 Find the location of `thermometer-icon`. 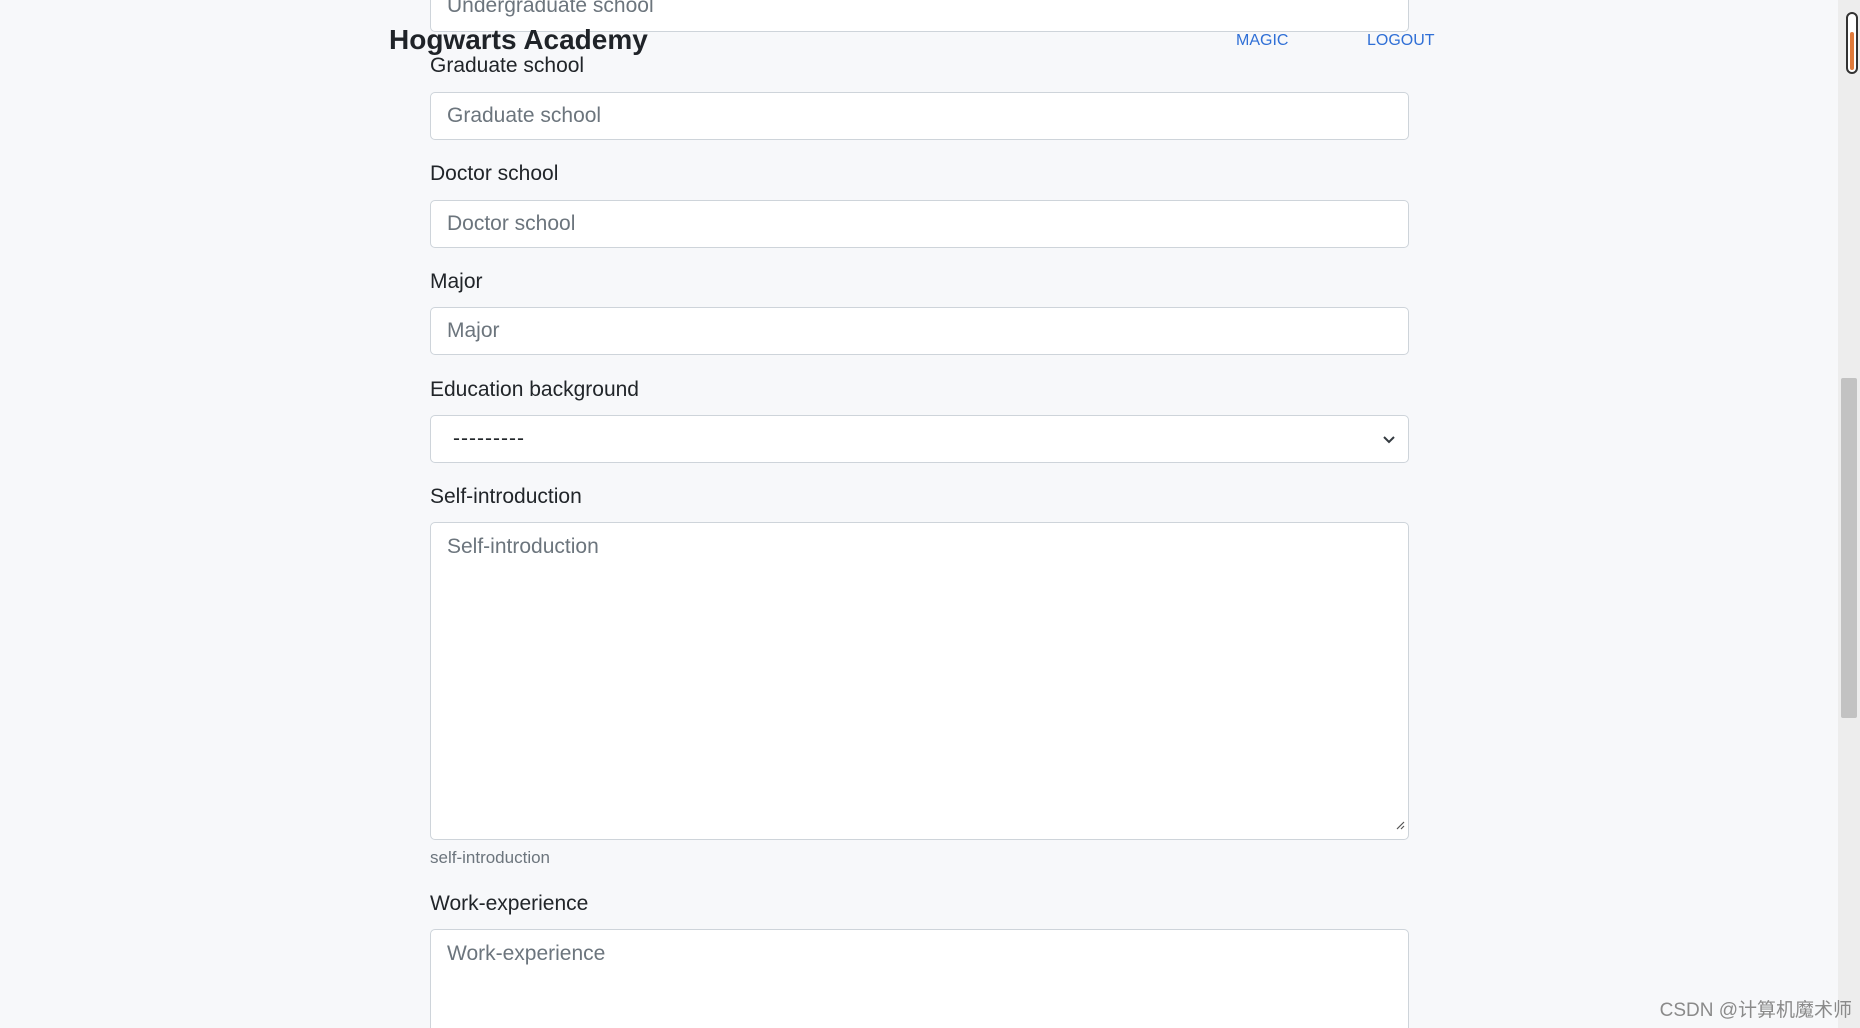

thermometer-icon is located at coordinates (1852, 43).